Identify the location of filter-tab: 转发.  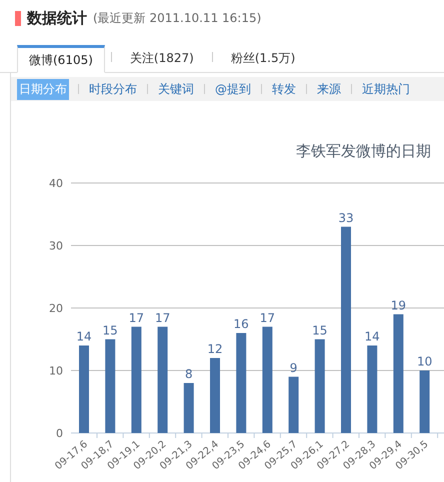
(284, 89).